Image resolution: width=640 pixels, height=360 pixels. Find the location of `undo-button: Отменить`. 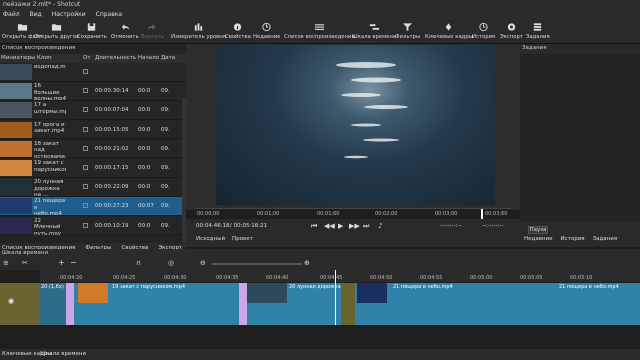

undo-button: Отменить is located at coordinates (125, 31).